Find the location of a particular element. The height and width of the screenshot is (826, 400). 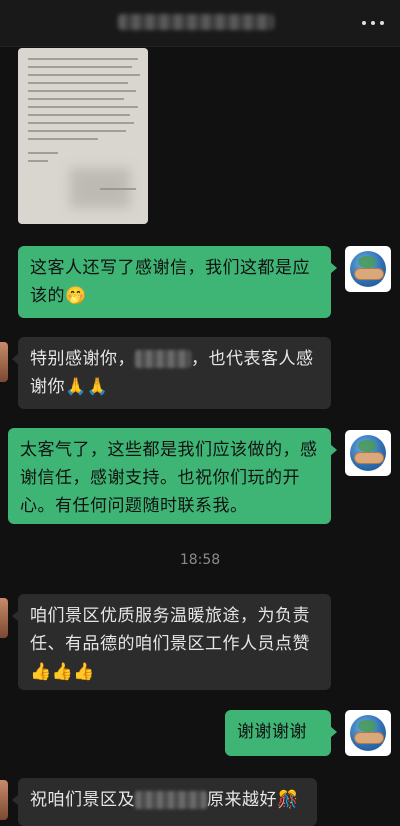

chat-title-redacted is located at coordinates (196, 22).